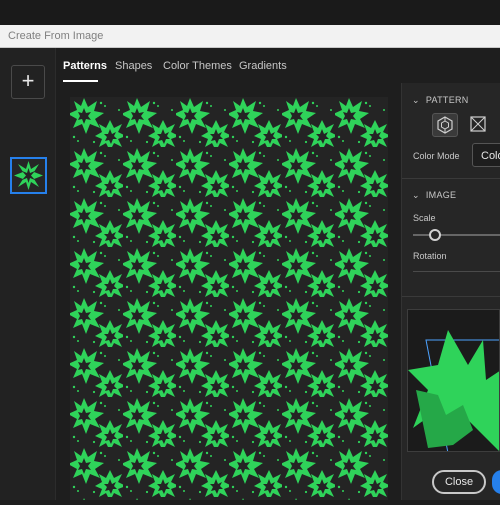 Image resolution: width=500 pixels, height=505 pixels. What do you see at coordinates (56, 36) in the screenshot?
I see `window-title: Create From Image` at bounding box center [56, 36].